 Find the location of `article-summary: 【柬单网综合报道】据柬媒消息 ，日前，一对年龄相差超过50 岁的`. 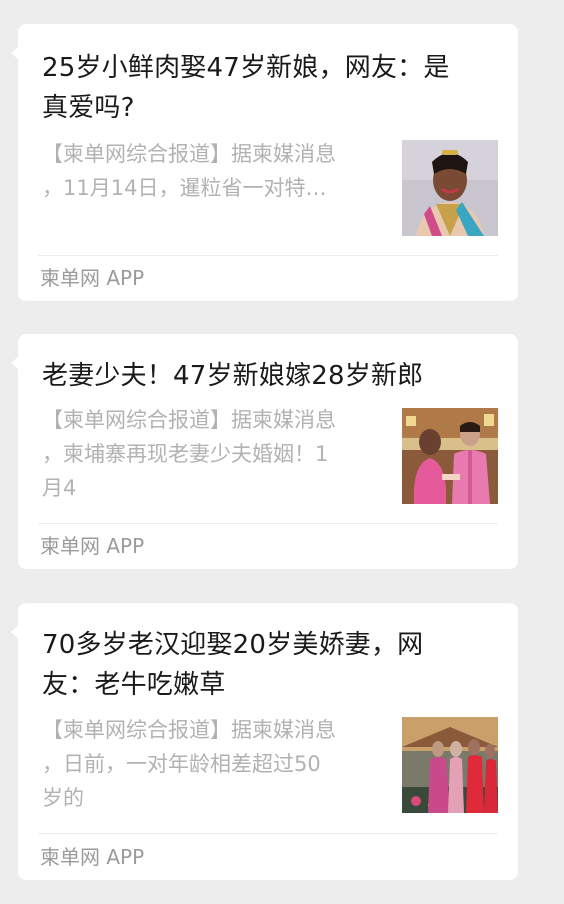

article-summary: 【柬单网综合报道】据柬媒消息 ，日前，一对年龄相差超过50 岁的 is located at coordinates (189, 764).